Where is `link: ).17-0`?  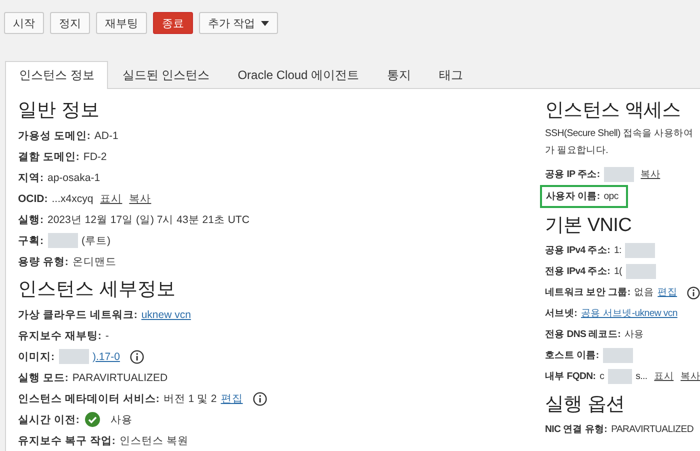
link: ).17-0 is located at coordinates (106, 356).